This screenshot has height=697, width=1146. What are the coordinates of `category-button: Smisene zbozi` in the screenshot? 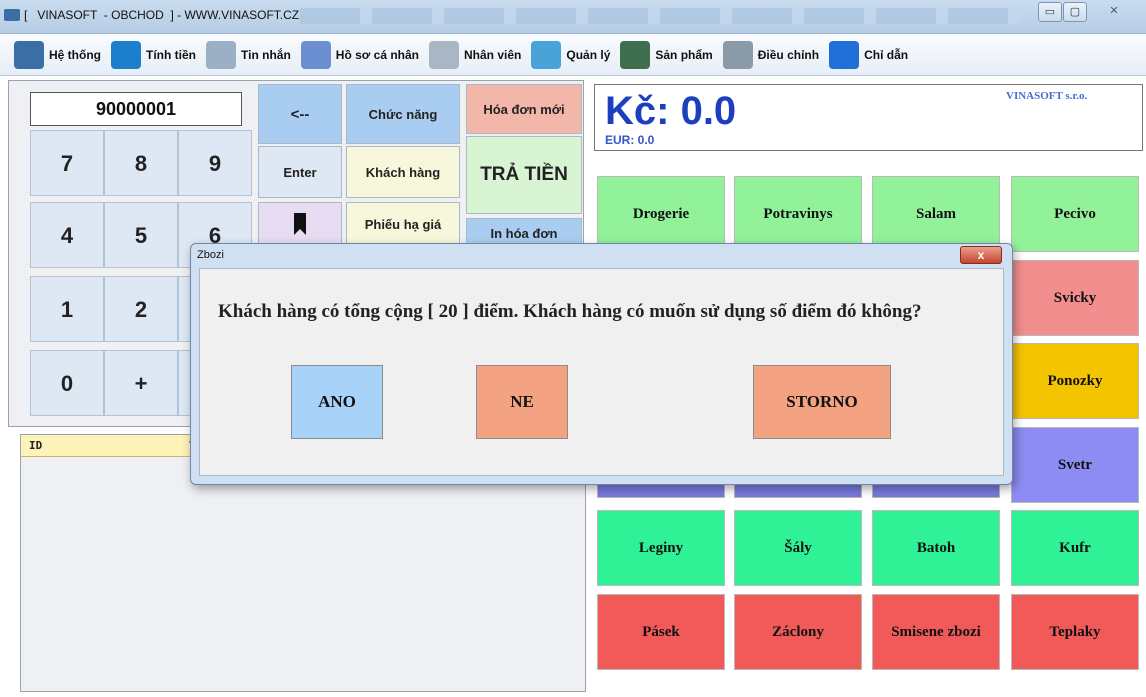 It's located at (936, 632).